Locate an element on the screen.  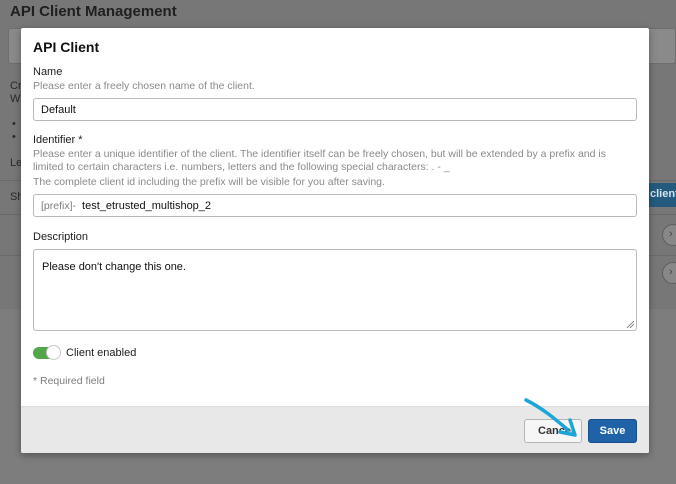
page-title: API Client Management is located at coordinates (93, 11).